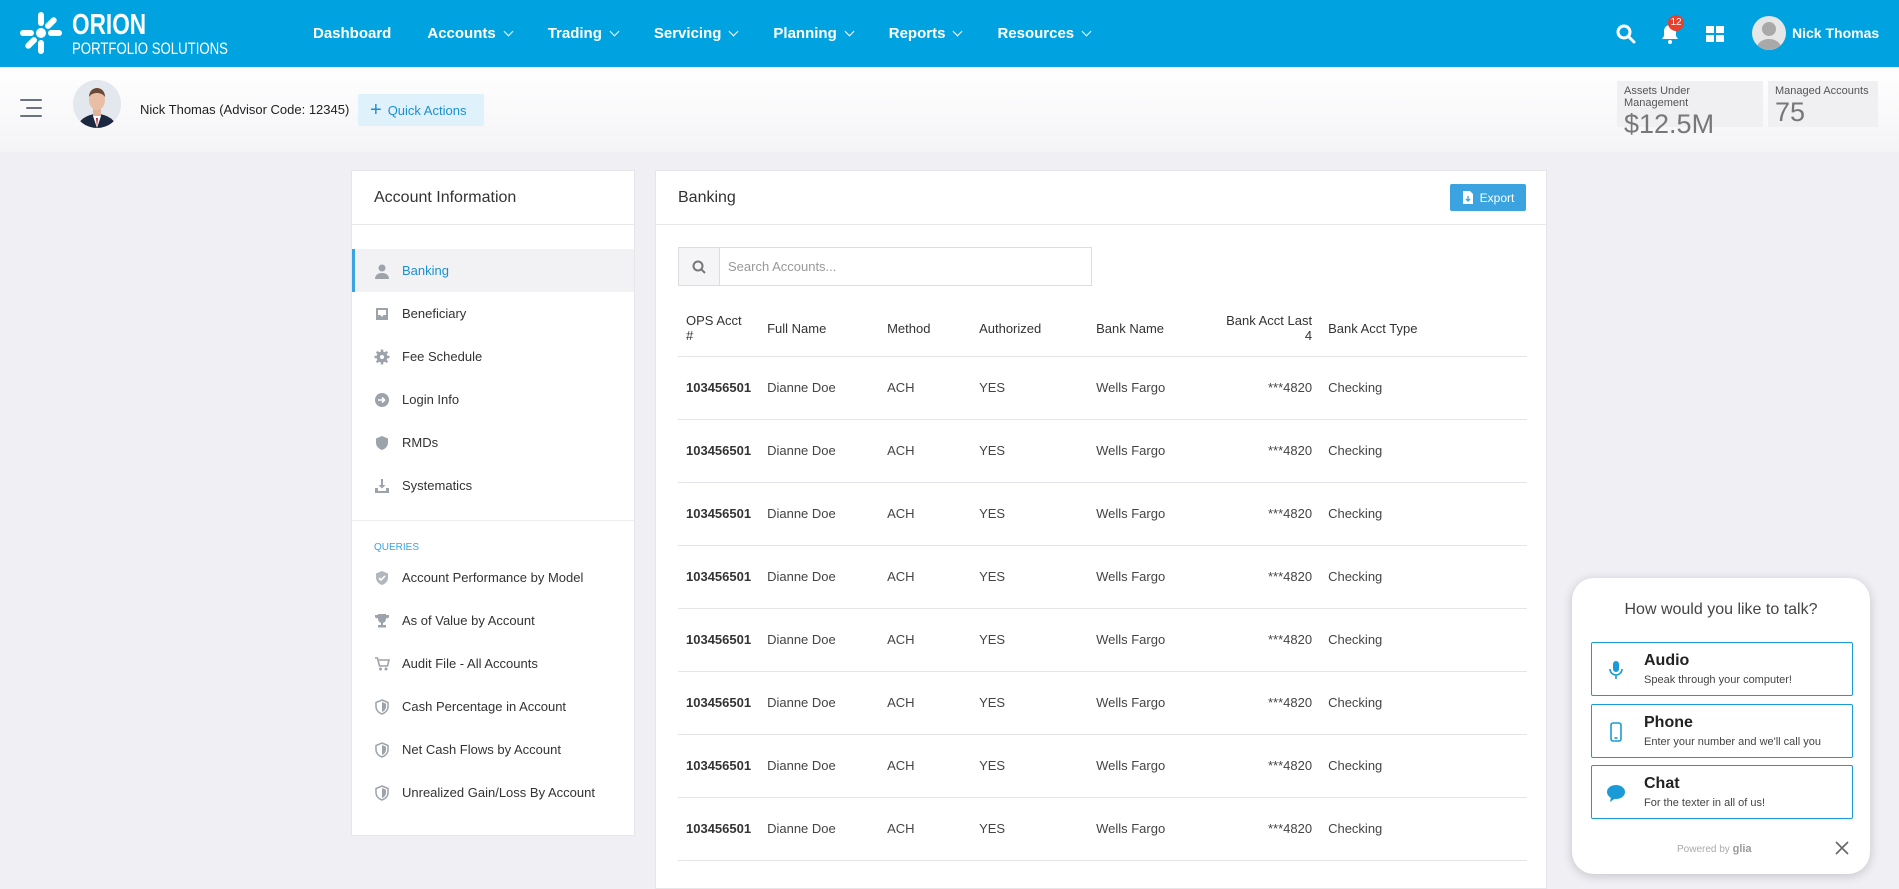 The image size is (1899, 889). What do you see at coordinates (696, 33) in the screenshot?
I see `nav-servicing: Servicing` at bounding box center [696, 33].